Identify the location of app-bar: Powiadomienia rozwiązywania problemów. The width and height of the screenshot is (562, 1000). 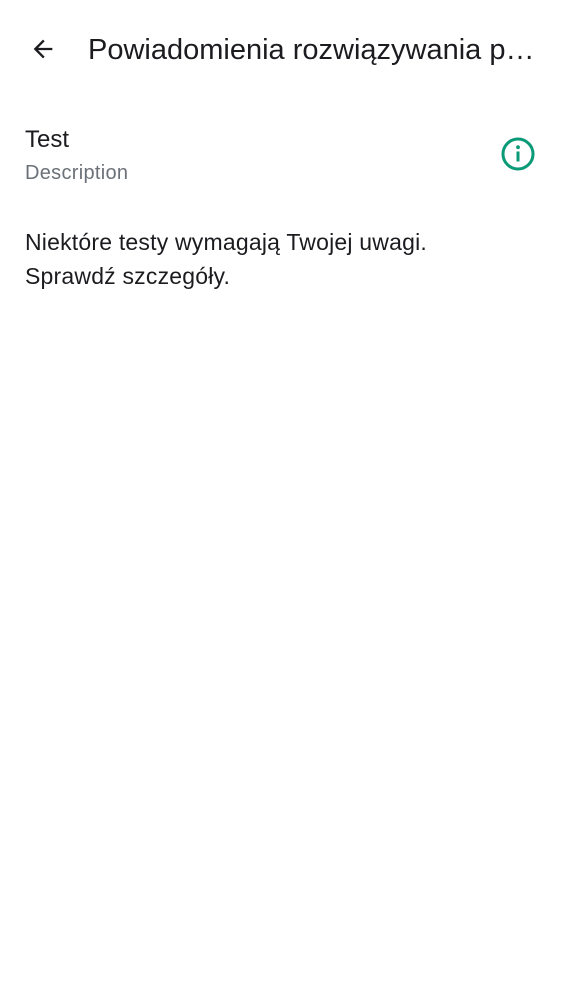
(281, 50).